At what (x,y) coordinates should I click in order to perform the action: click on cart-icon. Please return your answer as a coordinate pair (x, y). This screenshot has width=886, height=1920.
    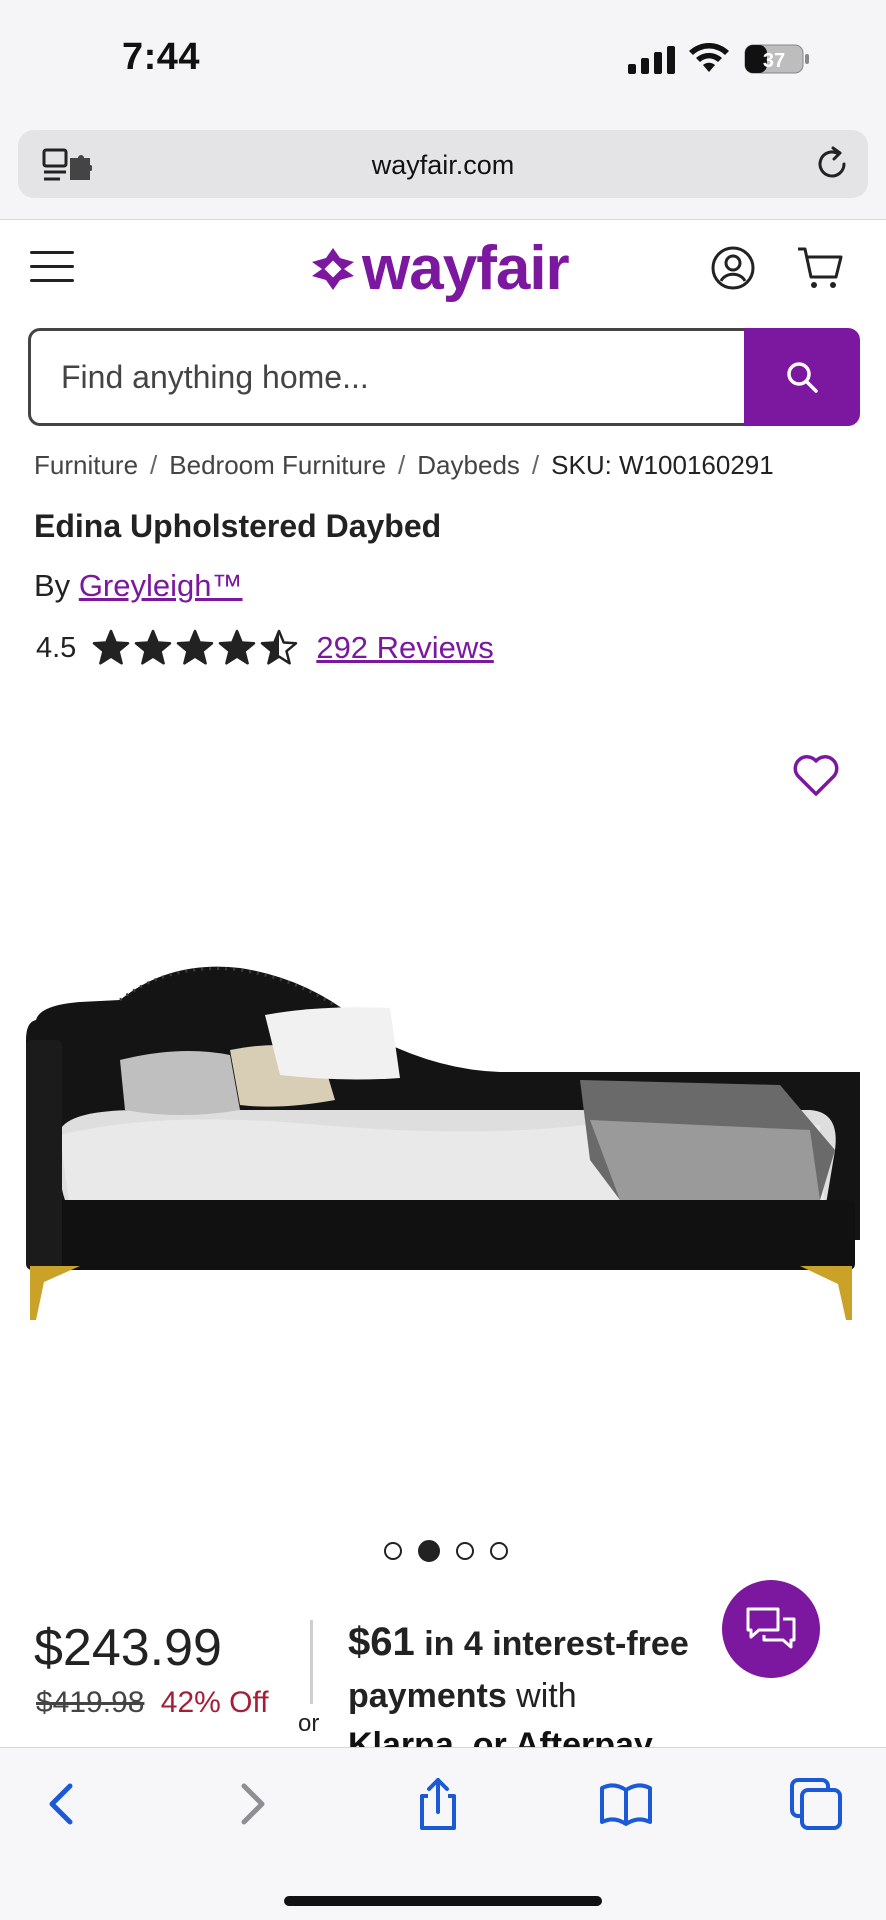
    Looking at the image, I should click on (820, 268).